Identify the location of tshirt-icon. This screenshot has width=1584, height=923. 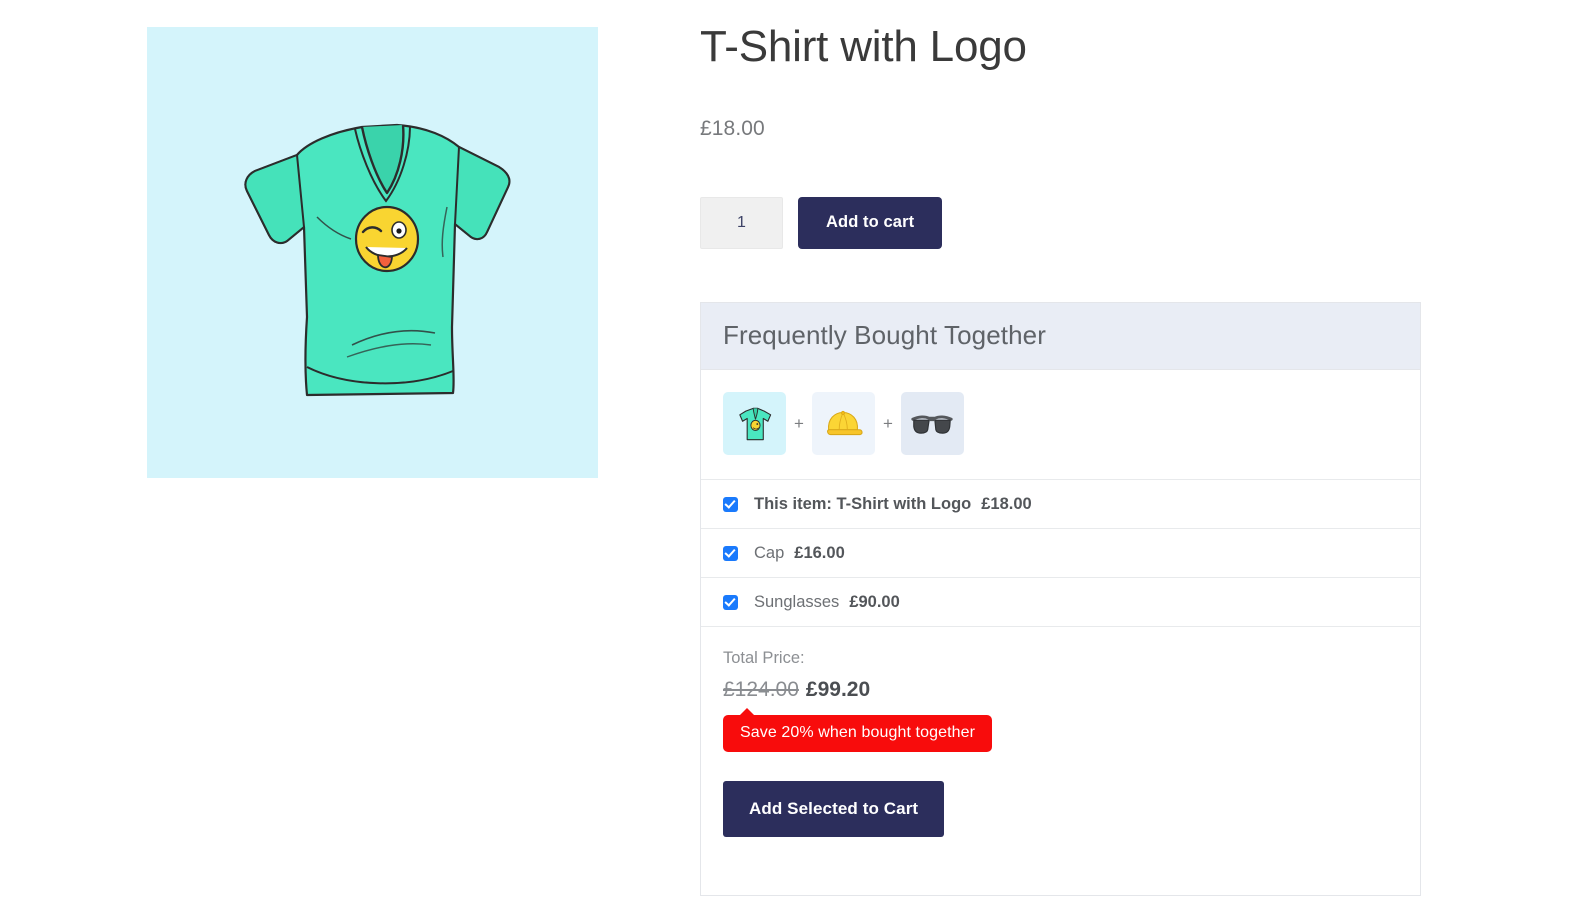
(754, 423).